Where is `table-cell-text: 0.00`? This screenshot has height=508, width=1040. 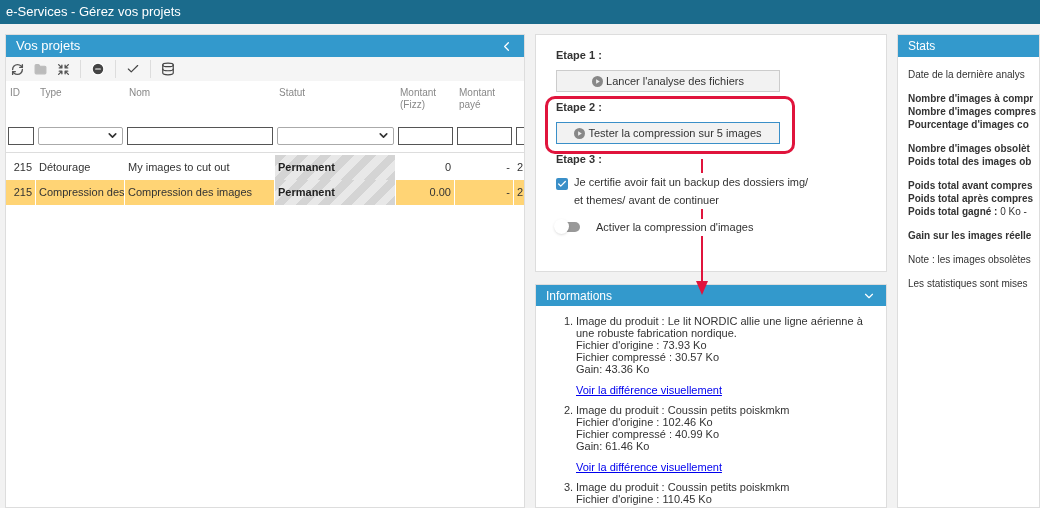 table-cell-text: 0.00 is located at coordinates (440, 193).